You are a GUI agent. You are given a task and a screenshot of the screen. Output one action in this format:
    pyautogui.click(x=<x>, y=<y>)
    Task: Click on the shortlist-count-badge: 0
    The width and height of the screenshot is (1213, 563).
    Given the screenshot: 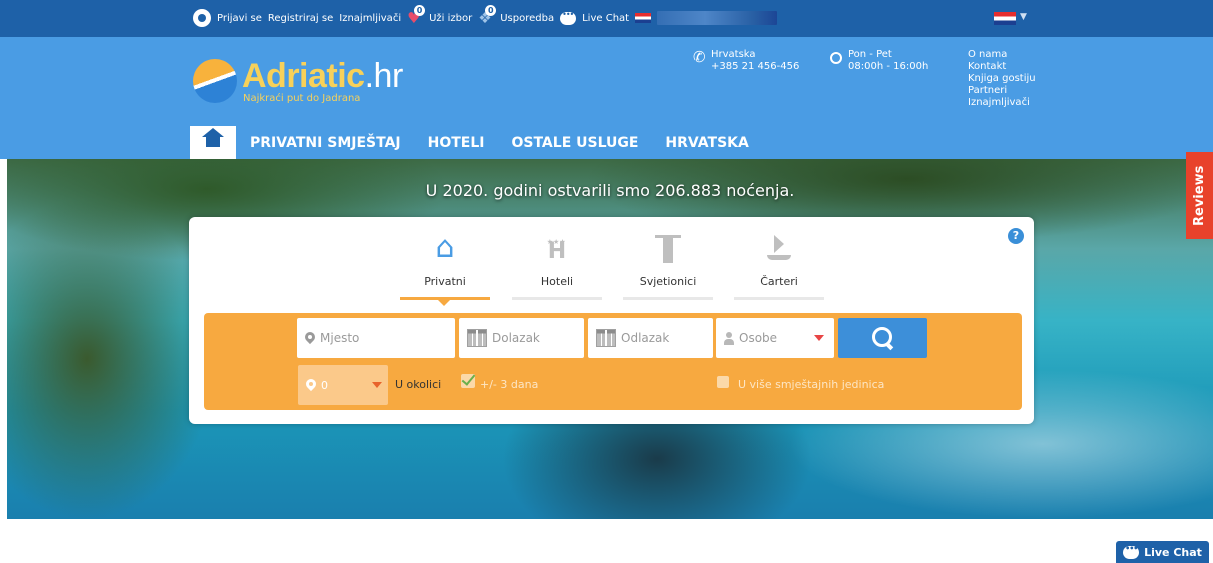 What is the action you would take?
    pyautogui.click(x=420, y=10)
    